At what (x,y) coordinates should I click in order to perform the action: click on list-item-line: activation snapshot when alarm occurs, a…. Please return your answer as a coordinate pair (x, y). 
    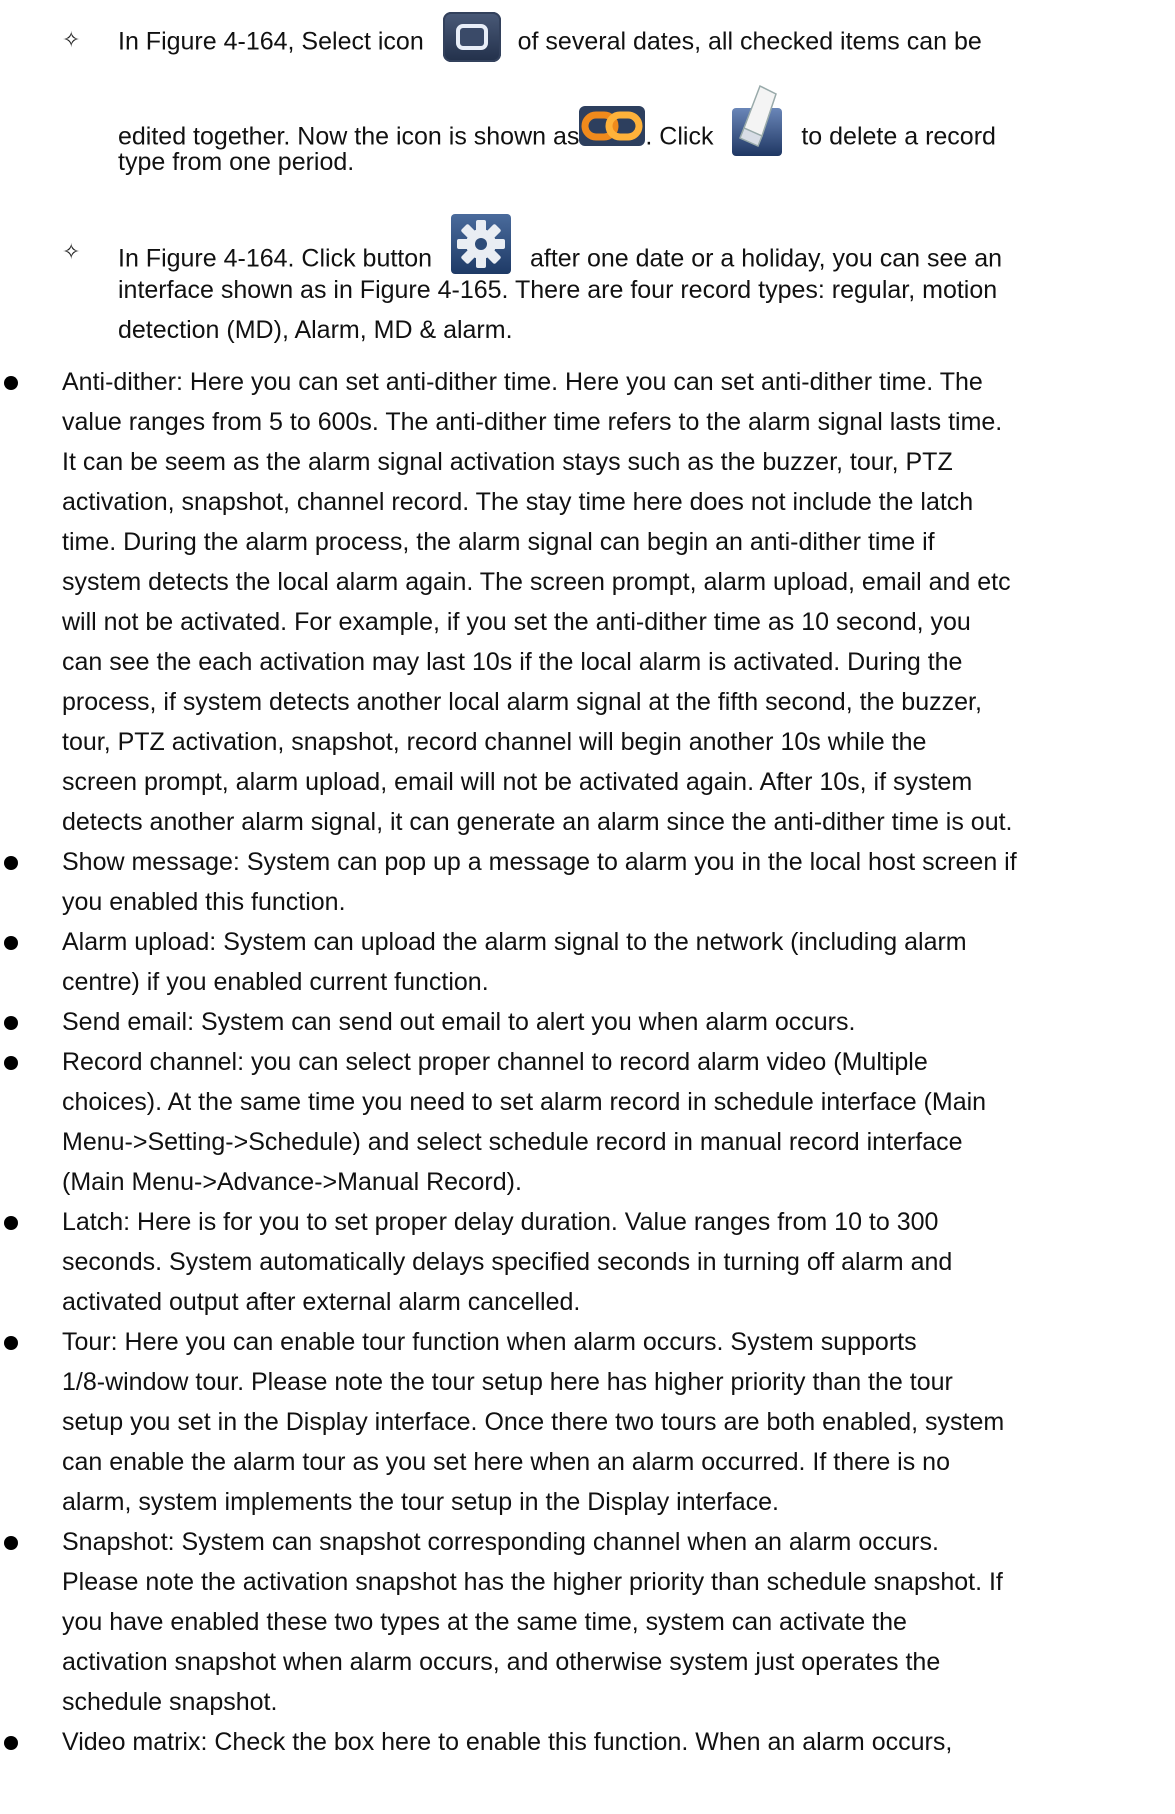
    Looking at the image, I should click on (501, 1662).